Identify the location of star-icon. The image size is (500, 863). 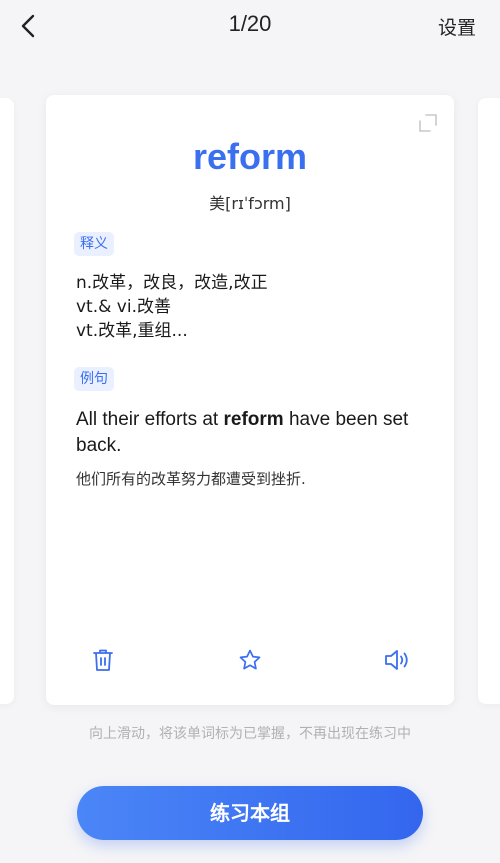
(250, 659).